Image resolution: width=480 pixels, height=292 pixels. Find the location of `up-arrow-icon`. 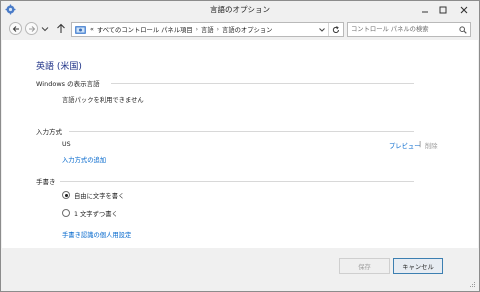

up-arrow-icon is located at coordinates (61, 28).